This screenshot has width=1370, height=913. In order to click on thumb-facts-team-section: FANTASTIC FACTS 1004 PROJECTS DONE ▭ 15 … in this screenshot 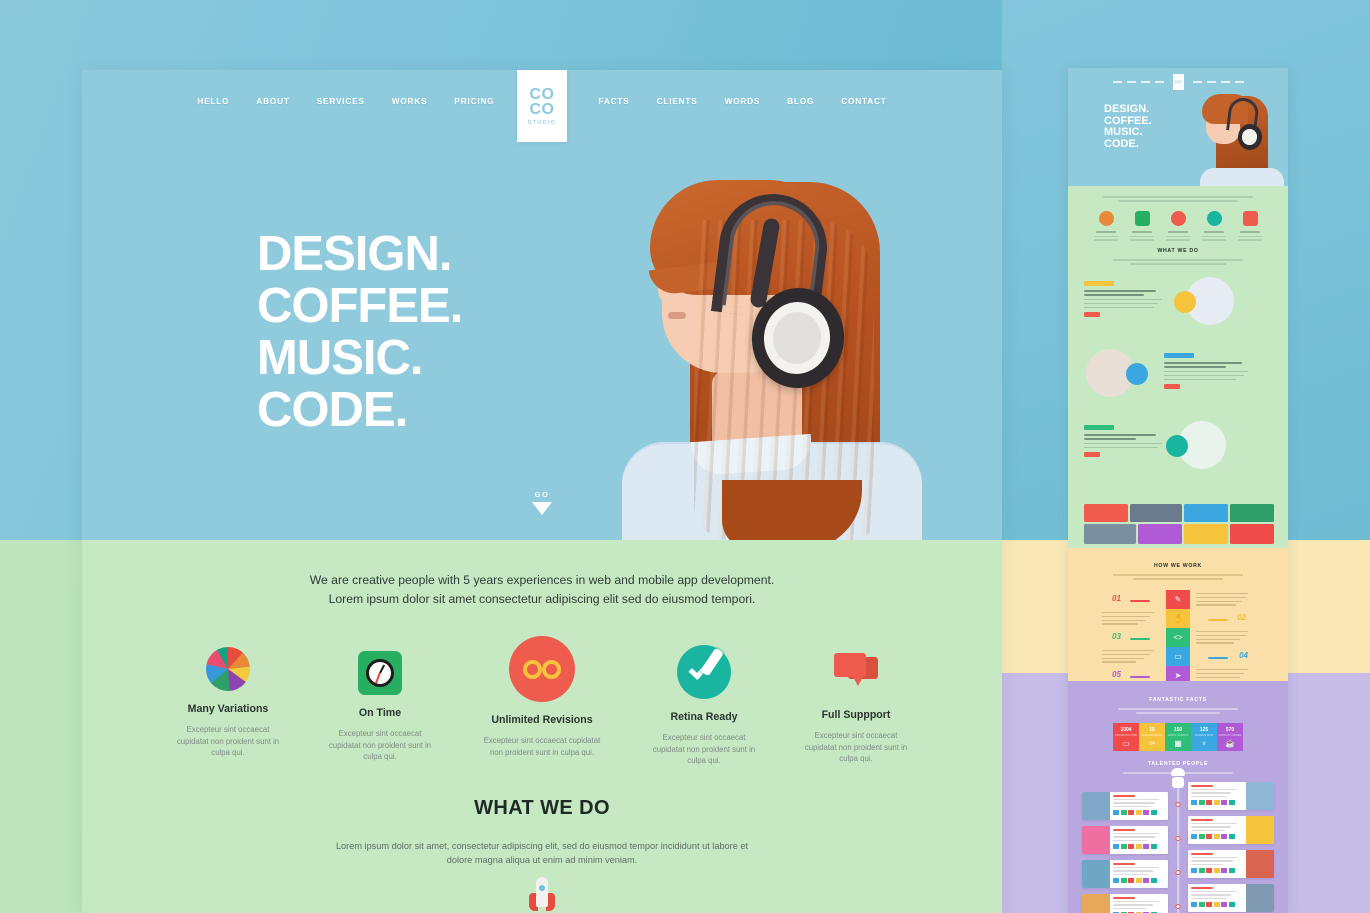, I will do `click(1178, 797)`.